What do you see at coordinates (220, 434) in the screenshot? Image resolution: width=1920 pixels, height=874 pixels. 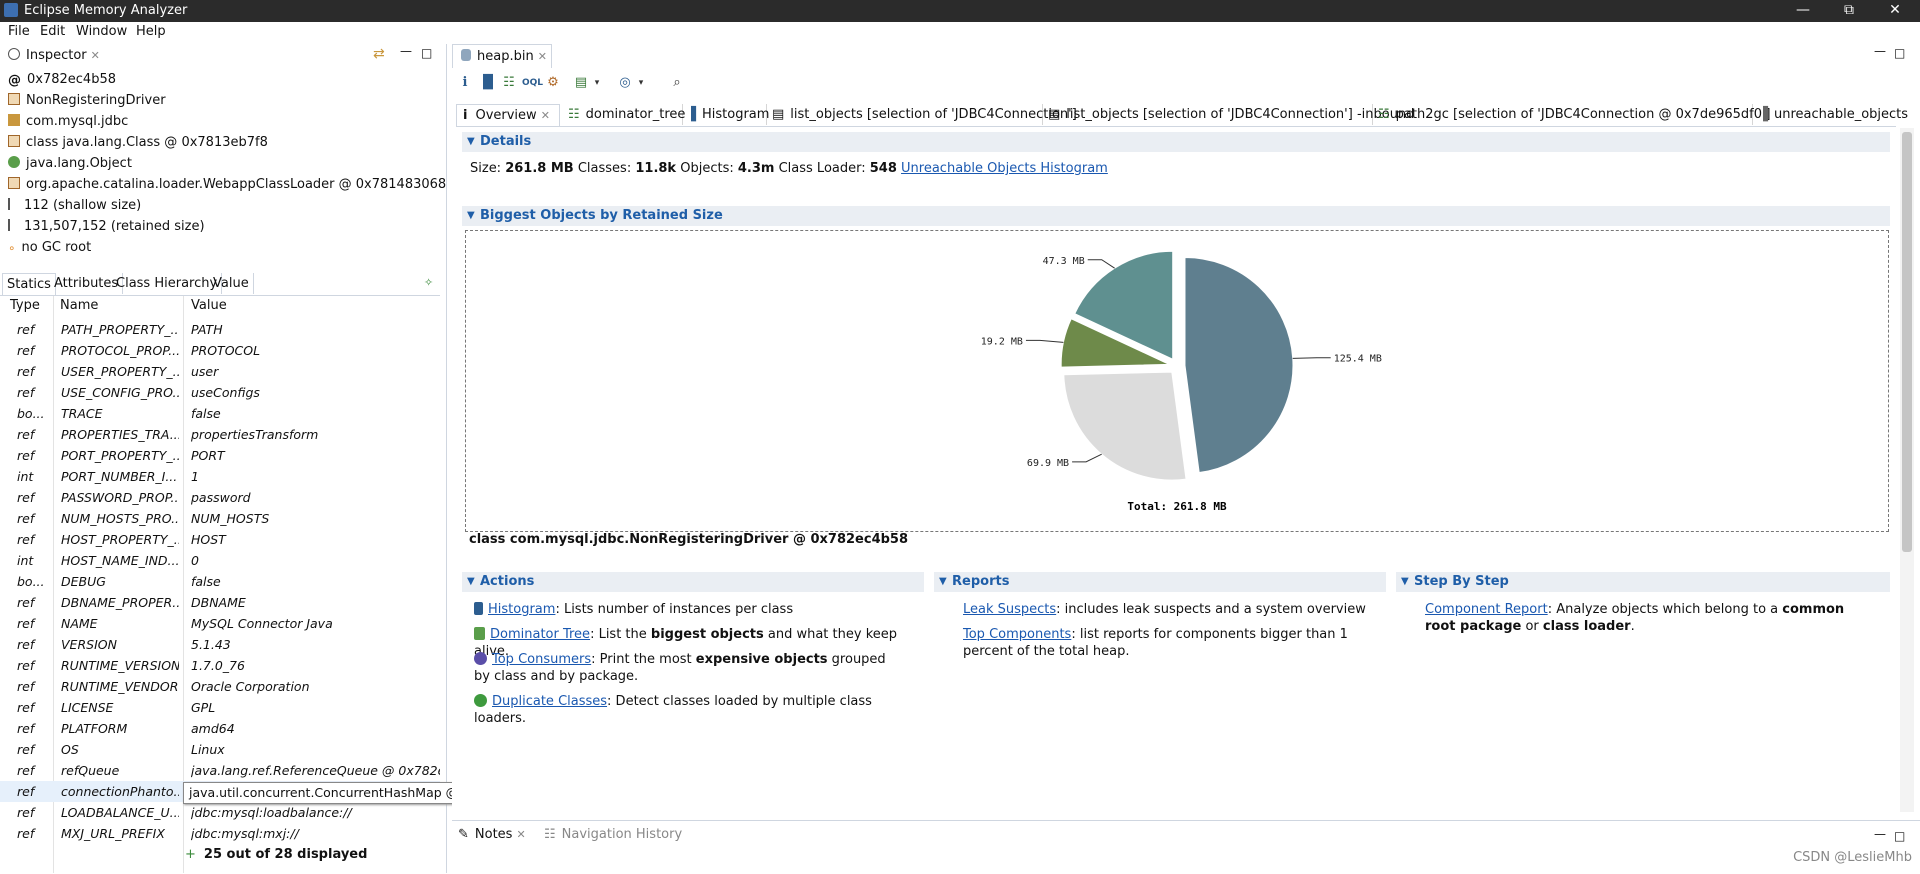 I see `static-field-row: ref PROPERTIES_TRA... propertiesTransform` at bounding box center [220, 434].